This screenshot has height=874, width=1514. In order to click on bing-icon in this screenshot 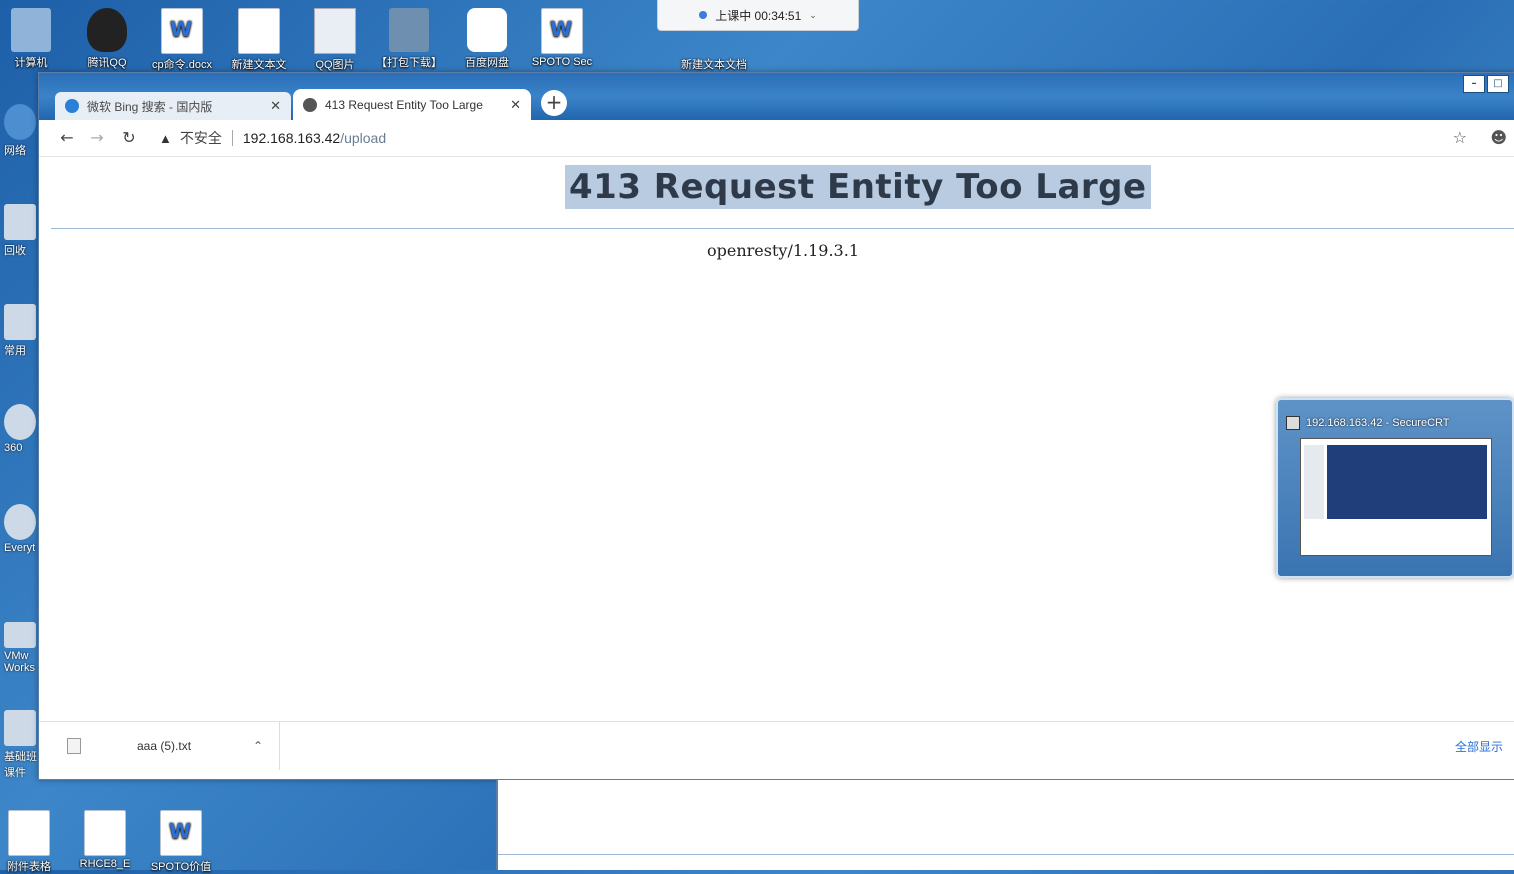, I will do `click(72, 106)`.